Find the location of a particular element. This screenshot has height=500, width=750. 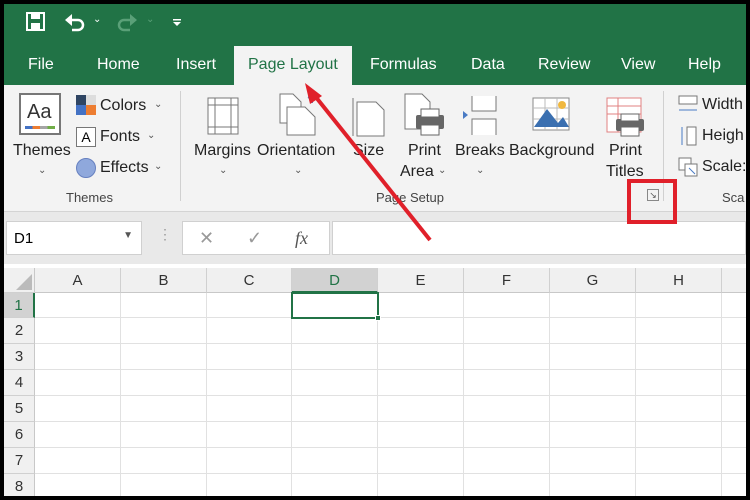

annotation-highlight-box is located at coordinates (652, 201).